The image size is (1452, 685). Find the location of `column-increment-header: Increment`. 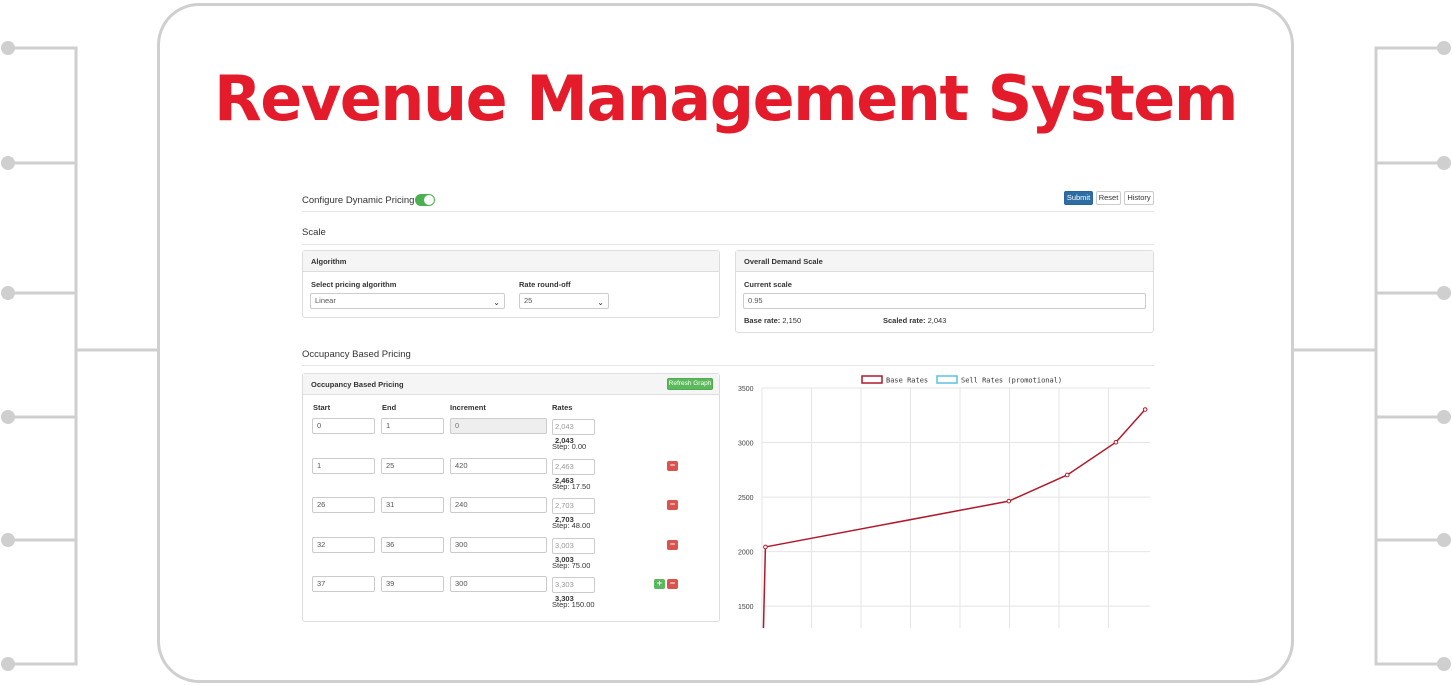

column-increment-header: Increment is located at coordinates (468, 407).